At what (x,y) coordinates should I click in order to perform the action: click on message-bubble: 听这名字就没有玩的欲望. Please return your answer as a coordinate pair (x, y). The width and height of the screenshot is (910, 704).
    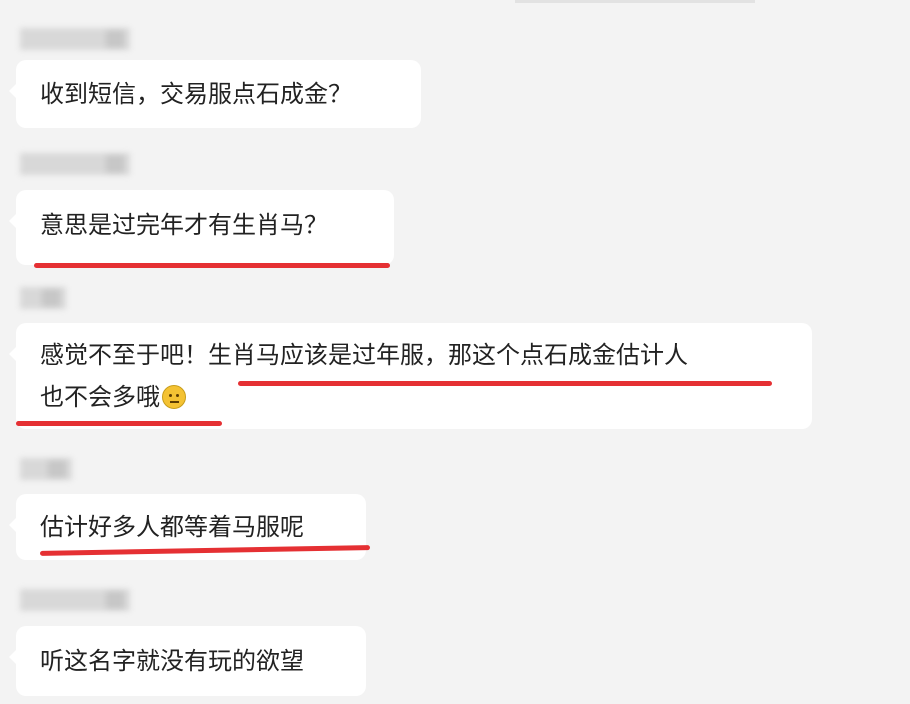
    Looking at the image, I should click on (187, 661).